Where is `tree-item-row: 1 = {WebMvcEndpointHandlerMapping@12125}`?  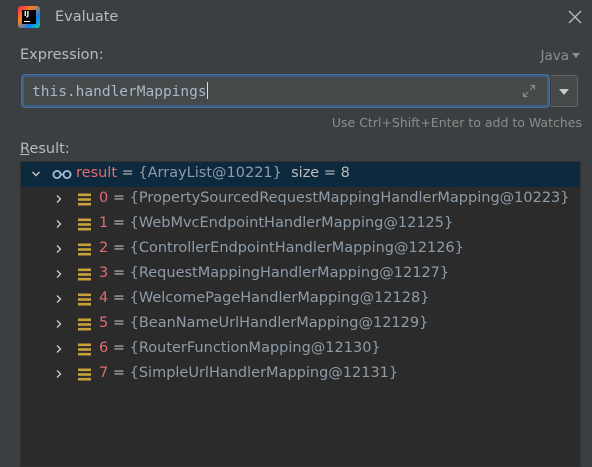
tree-item-row: 1 = {WebMvcEndpointHandlerMapping@12125} is located at coordinates (300, 224).